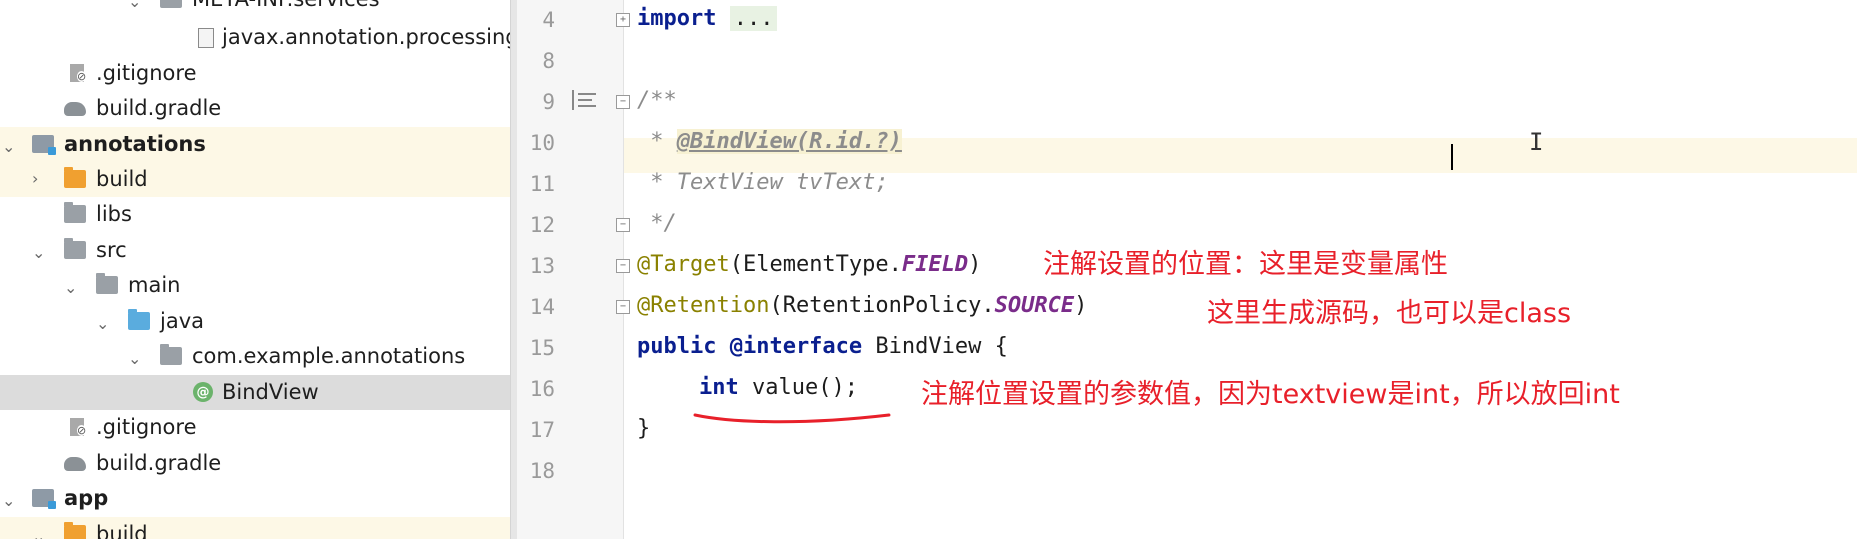 The height and width of the screenshot is (539, 1857). What do you see at coordinates (789, 141) in the screenshot?
I see `javadoc-tag: @BindView(R.id.?)` at bounding box center [789, 141].